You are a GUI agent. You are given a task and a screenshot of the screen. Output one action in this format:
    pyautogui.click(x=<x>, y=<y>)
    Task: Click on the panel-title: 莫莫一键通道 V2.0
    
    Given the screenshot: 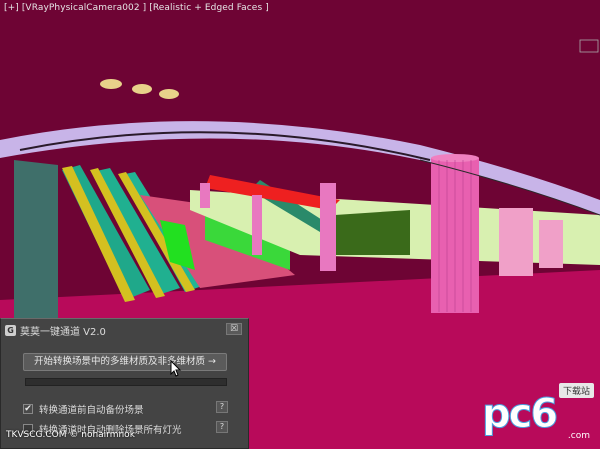 What is the action you would take?
    pyautogui.click(x=63, y=332)
    